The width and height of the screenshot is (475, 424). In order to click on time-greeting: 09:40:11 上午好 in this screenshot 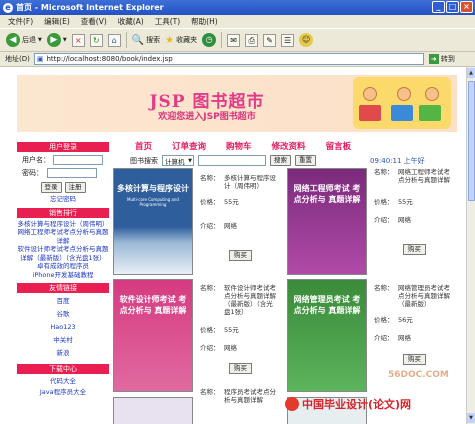, I will do `click(397, 161)`.